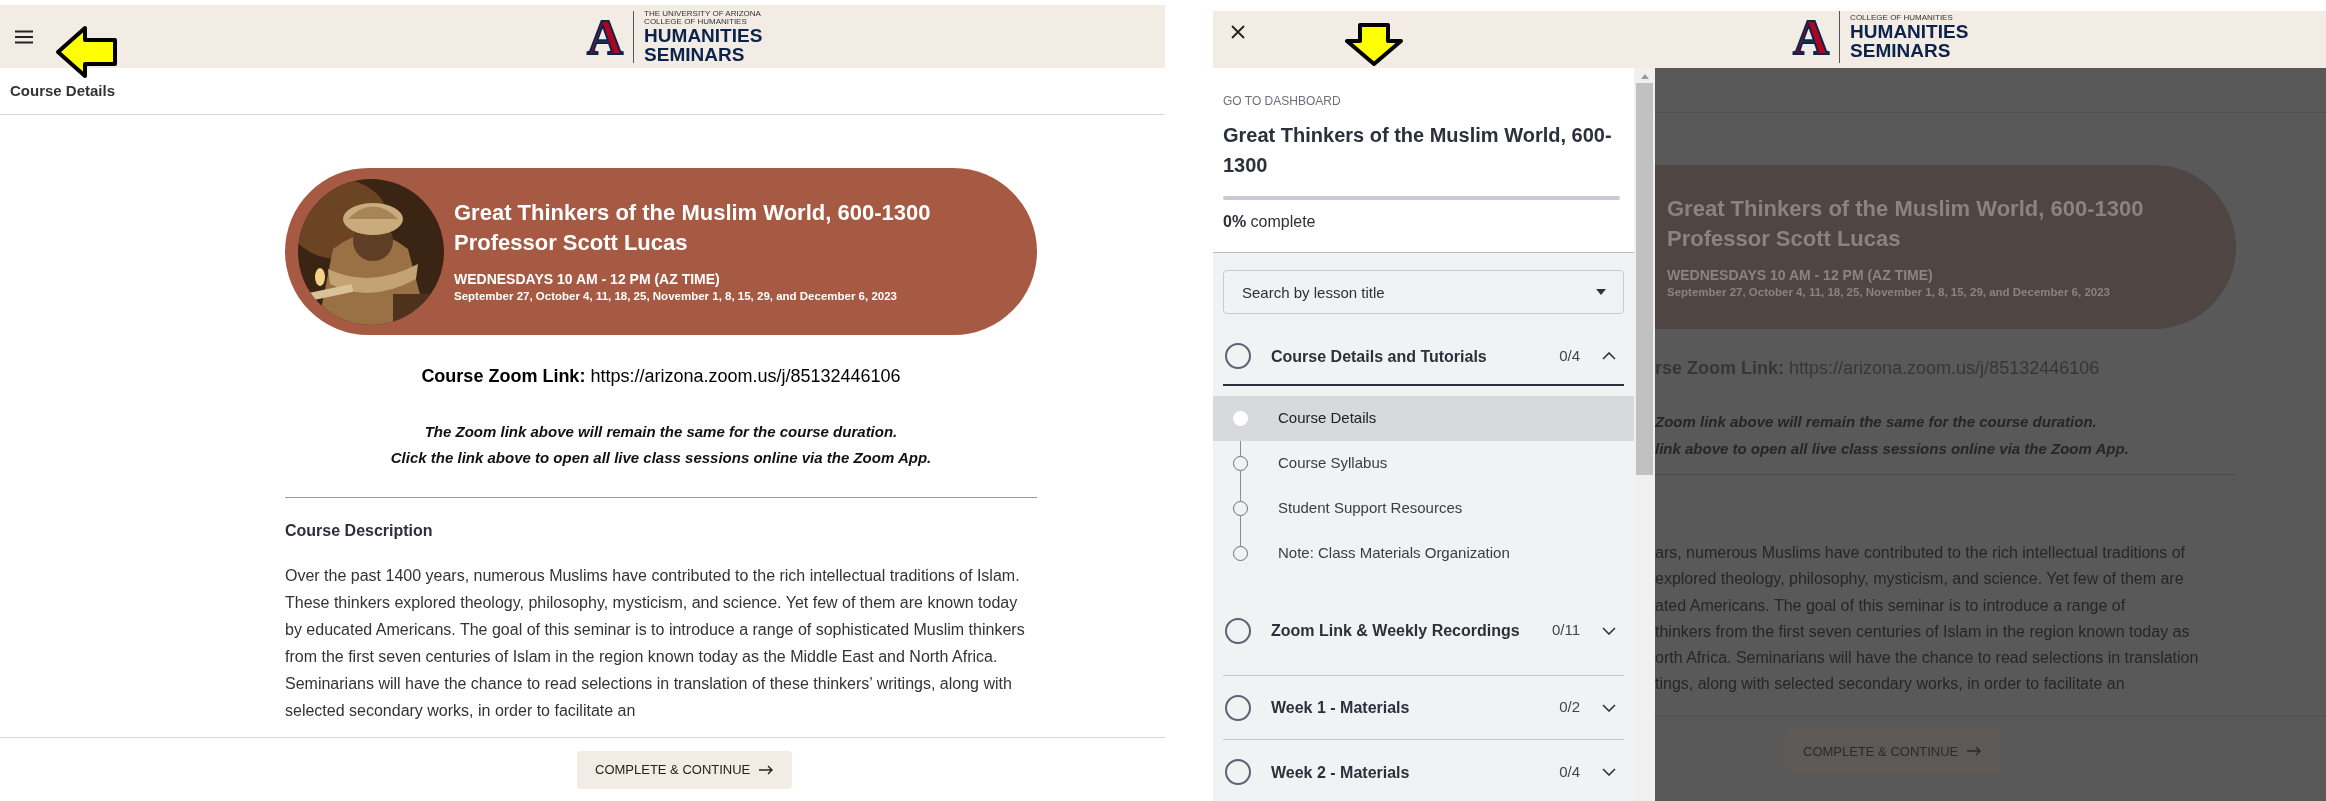  I want to click on scrollbar, so click(1644, 434).